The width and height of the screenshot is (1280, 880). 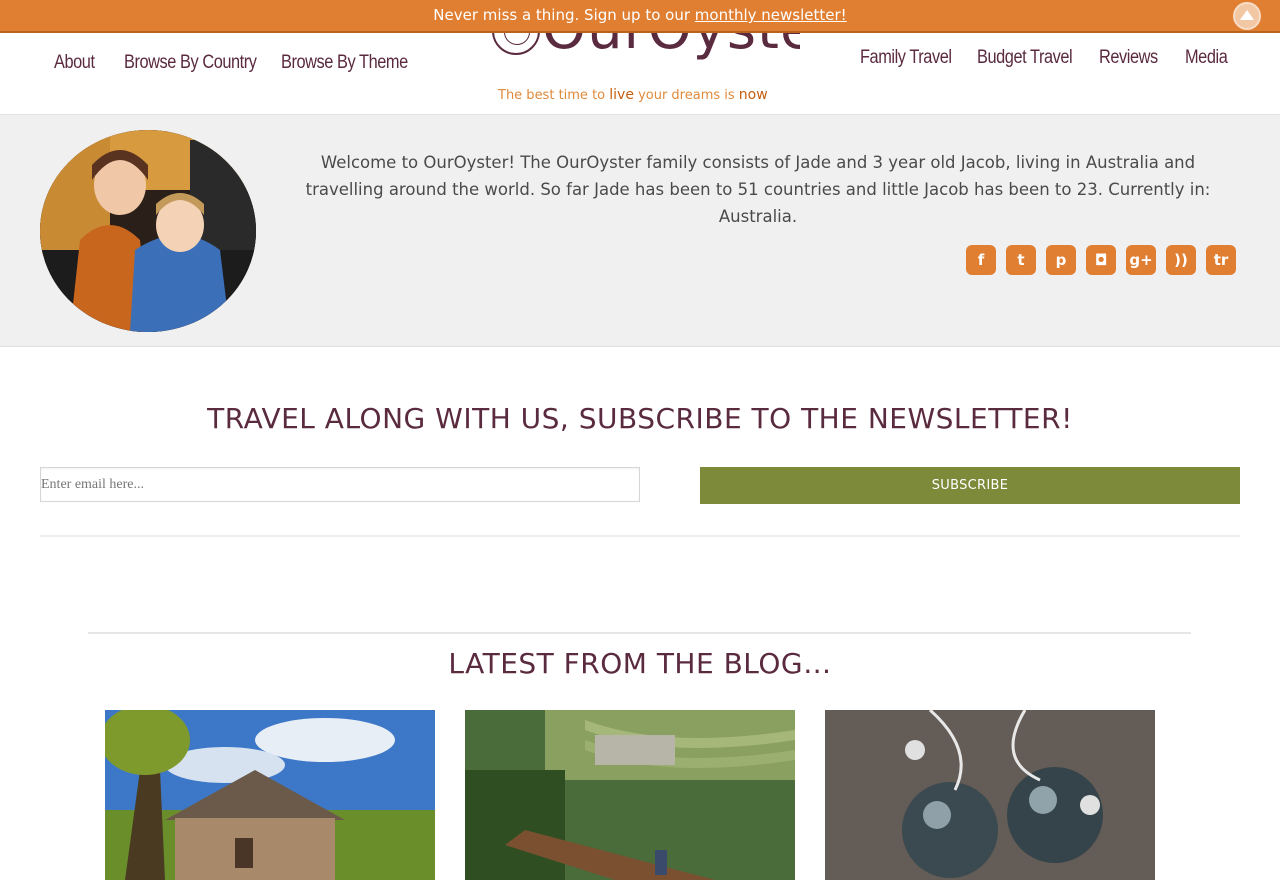 What do you see at coordinates (1206, 58) in the screenshot?
I see `nav-media: Media` at bounding box center [1206, 58].